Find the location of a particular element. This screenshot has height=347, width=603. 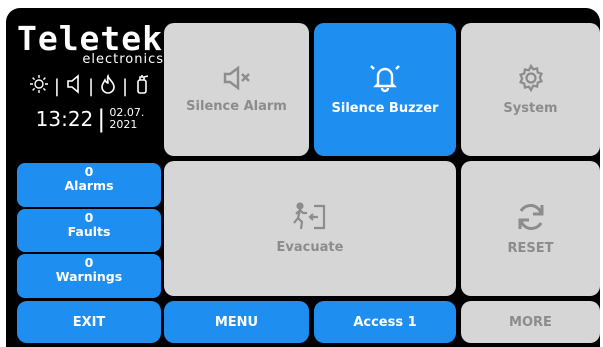

bell-icon is located at coordinates (385, 78).